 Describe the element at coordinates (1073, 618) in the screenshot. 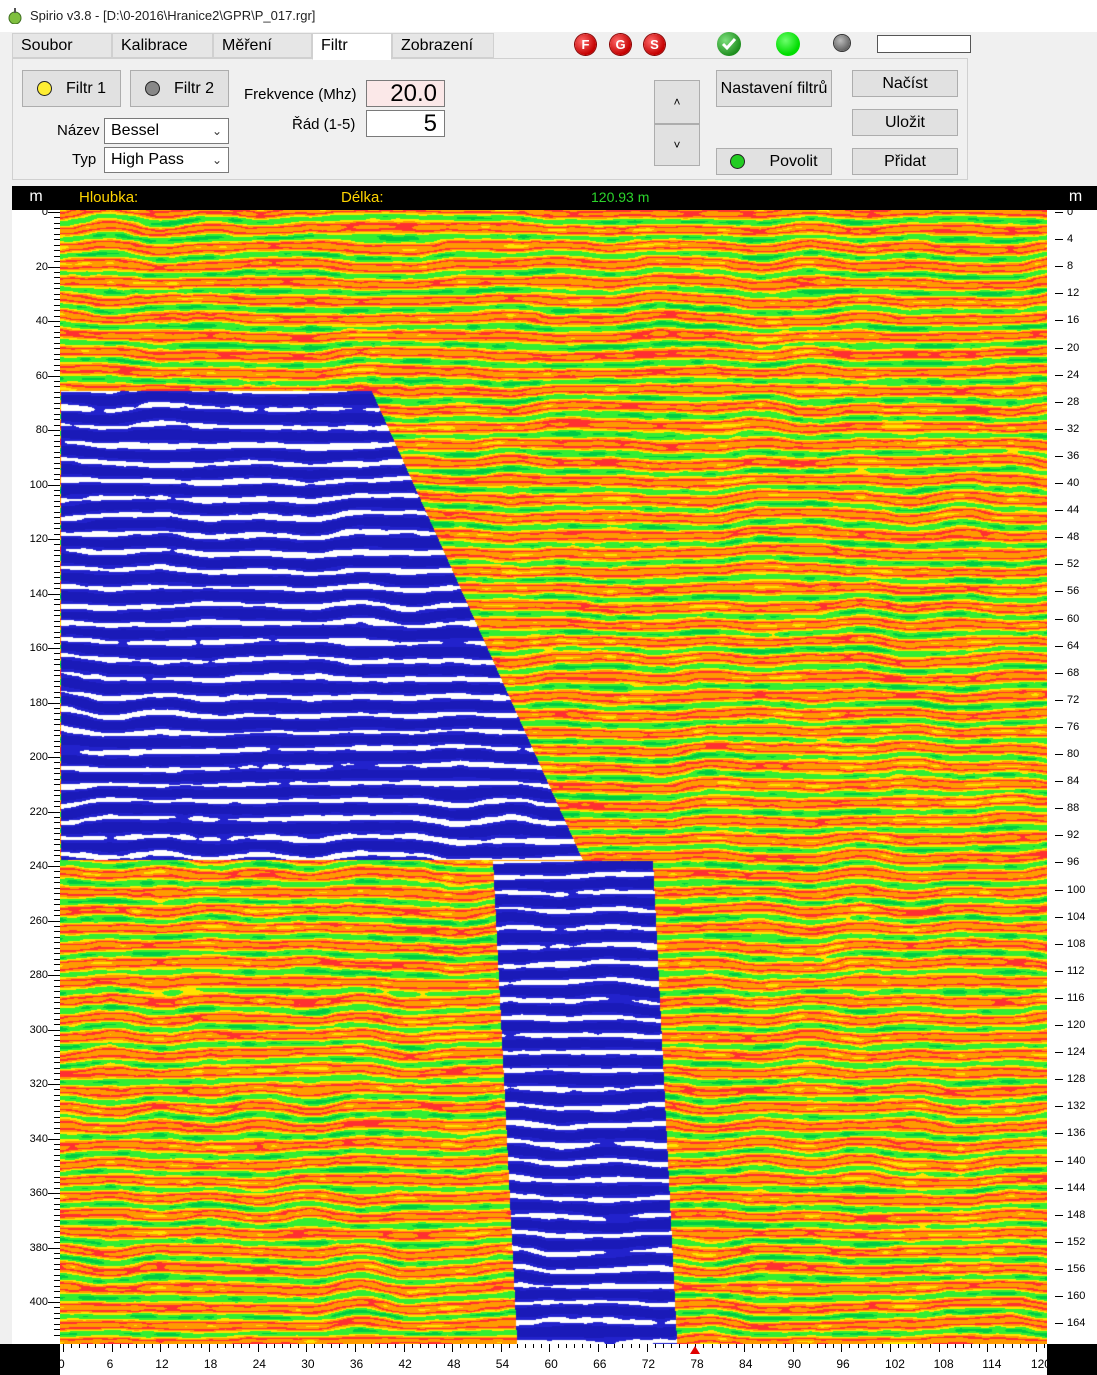

I see `depth-tick-label-right: 60` at that location.